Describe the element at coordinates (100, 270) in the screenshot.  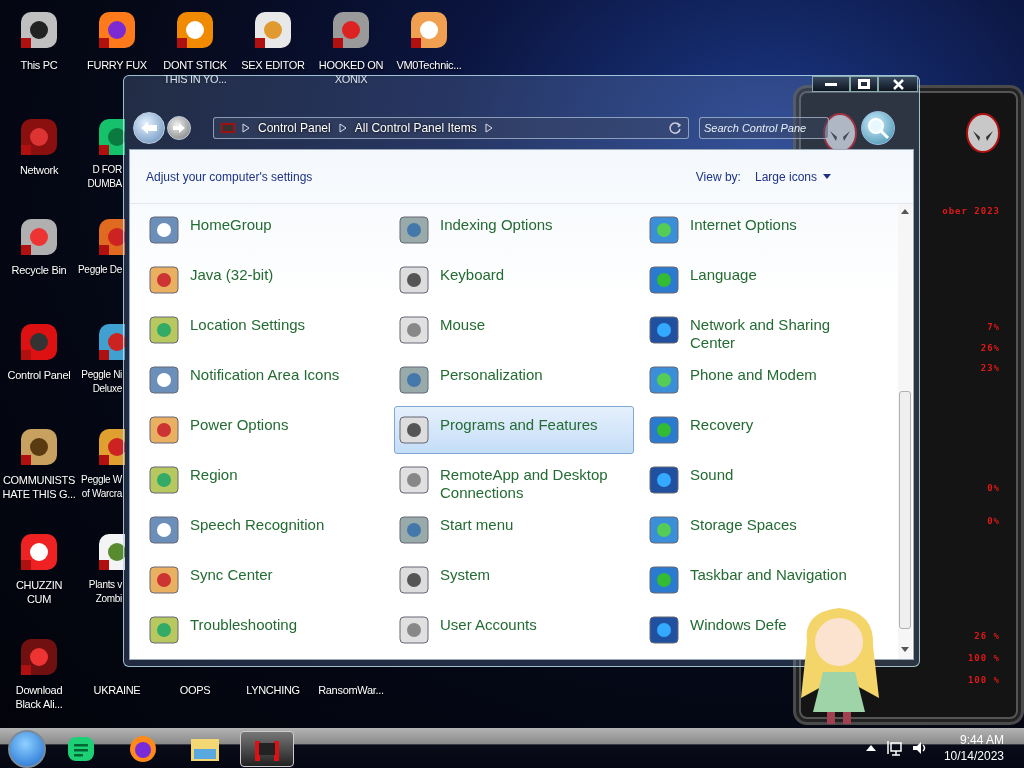
I see `desktop-shortcut: Peggle De` at that location.